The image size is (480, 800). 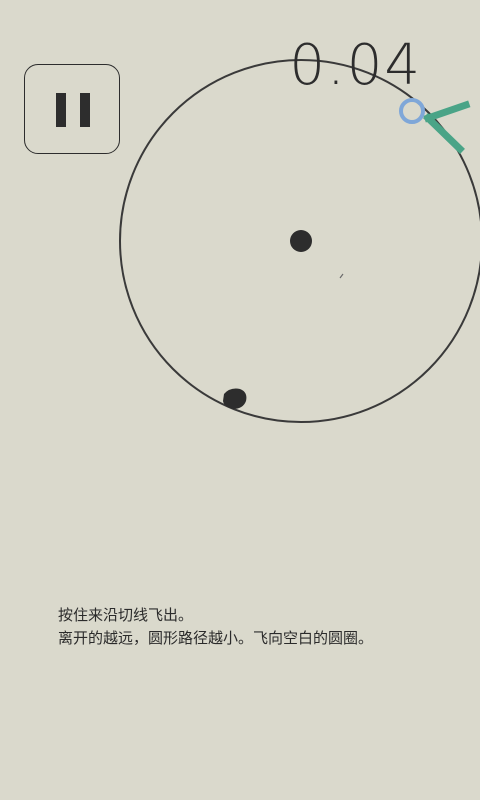 What do you see at coordinates (216, 638) in the screenshot?
I see `instruction-line-2: 离开的越远，圆形路径越小。飞向空白的圆圈。` at bounding box center [216, 638].